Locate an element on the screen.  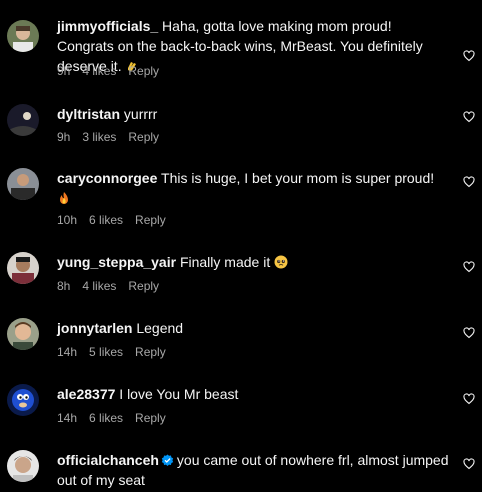
comment-body: jonnytarlen Legend is located at coordinates (253, 328).